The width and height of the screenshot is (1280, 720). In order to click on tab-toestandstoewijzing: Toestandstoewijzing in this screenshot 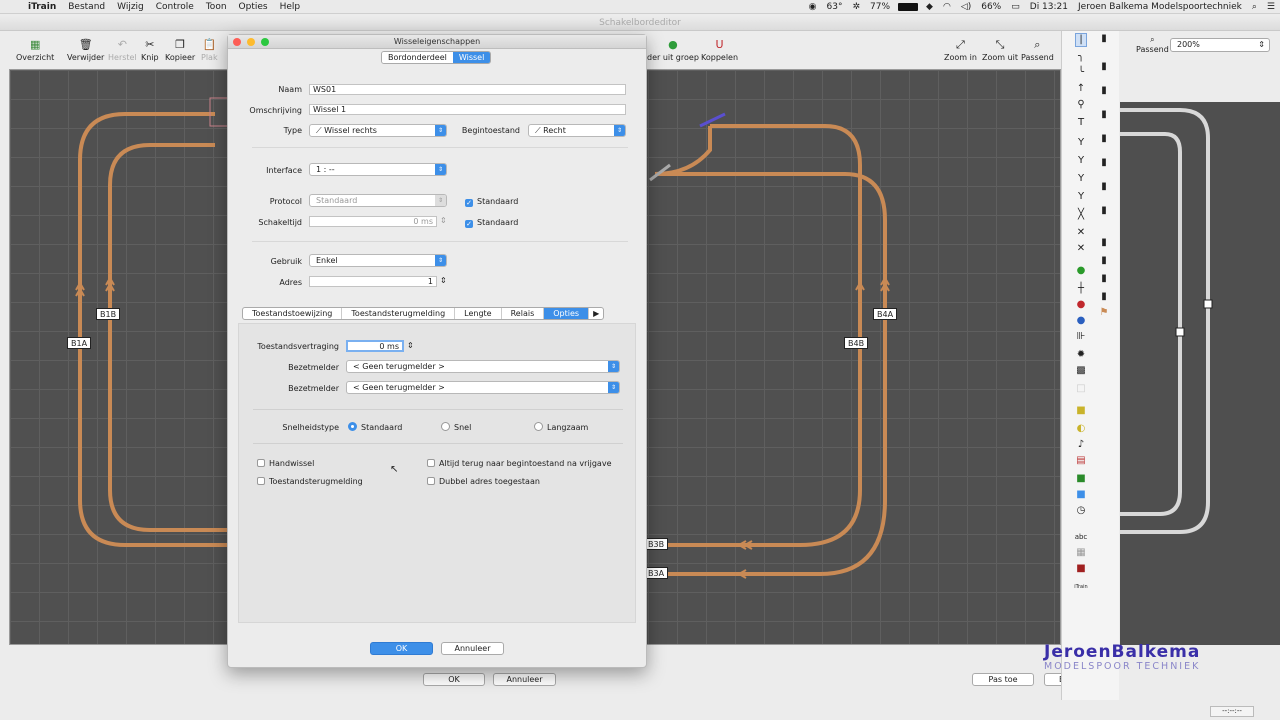, I will do `click(293, 313)`.